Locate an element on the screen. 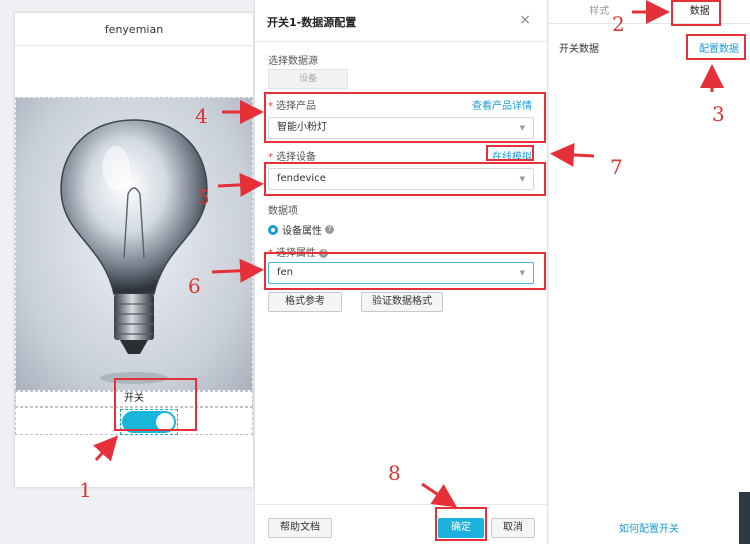  annotation-number-7: 7 is located at coordinates (616, 167).